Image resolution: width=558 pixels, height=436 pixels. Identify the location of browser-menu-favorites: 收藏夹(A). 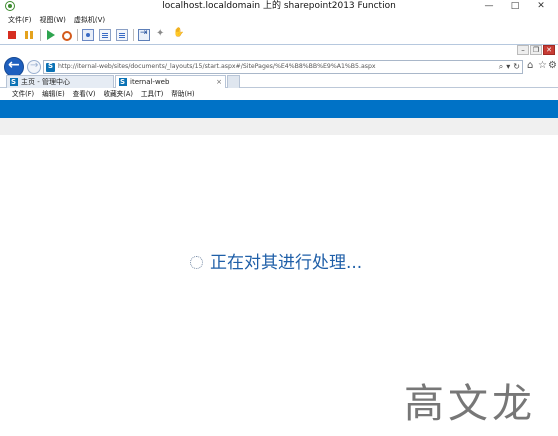
(117, 94).